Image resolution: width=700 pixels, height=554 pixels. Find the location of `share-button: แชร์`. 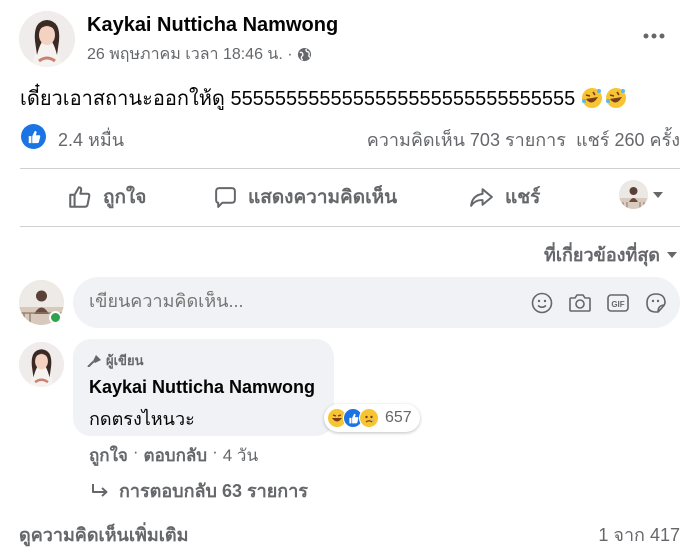

share-button: แชร์ is located at coordinates (504, 197).